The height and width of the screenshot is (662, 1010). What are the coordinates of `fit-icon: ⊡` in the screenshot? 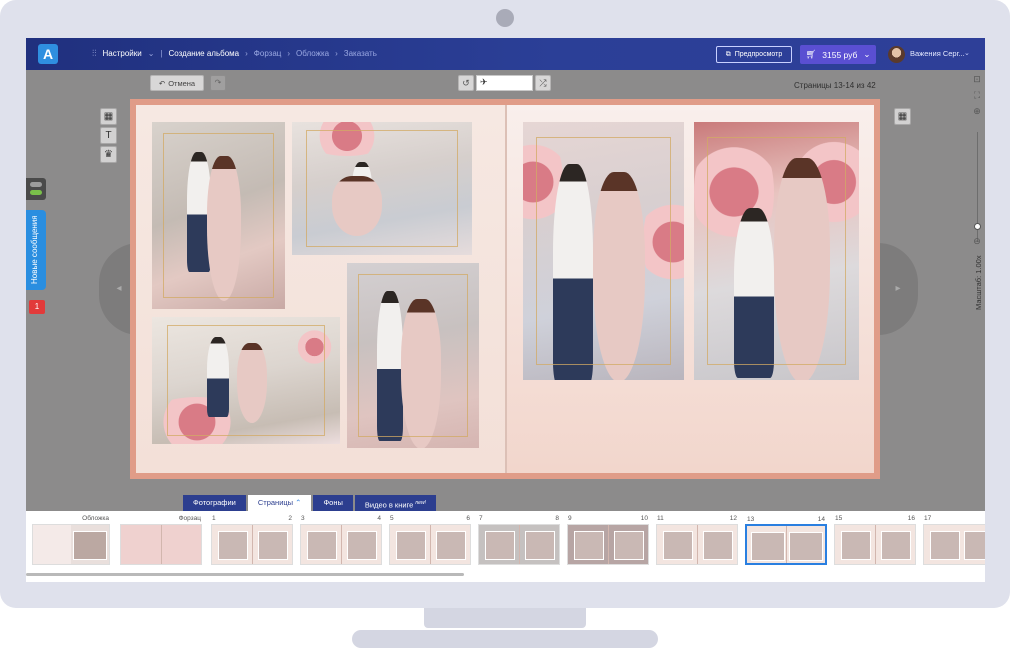 It's located at (977, 79).